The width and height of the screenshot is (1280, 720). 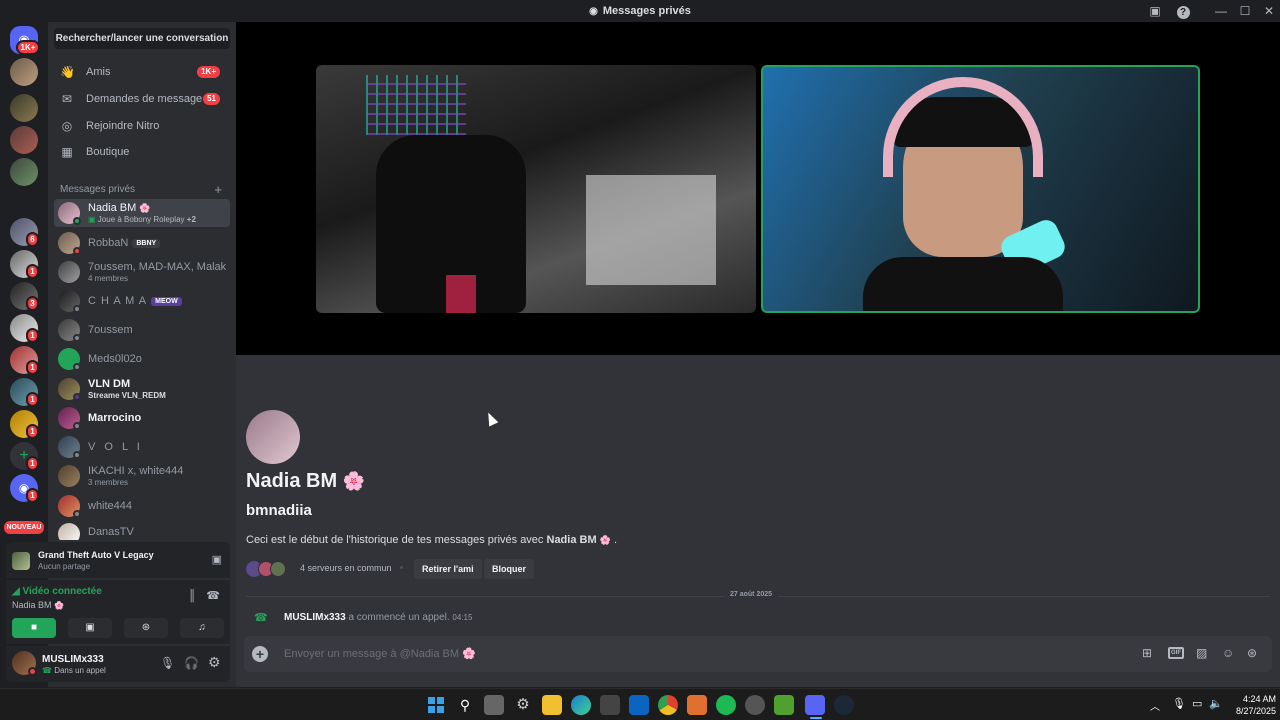 I want to click on sticker-icon: ▨, so click(x=1201, y=653).